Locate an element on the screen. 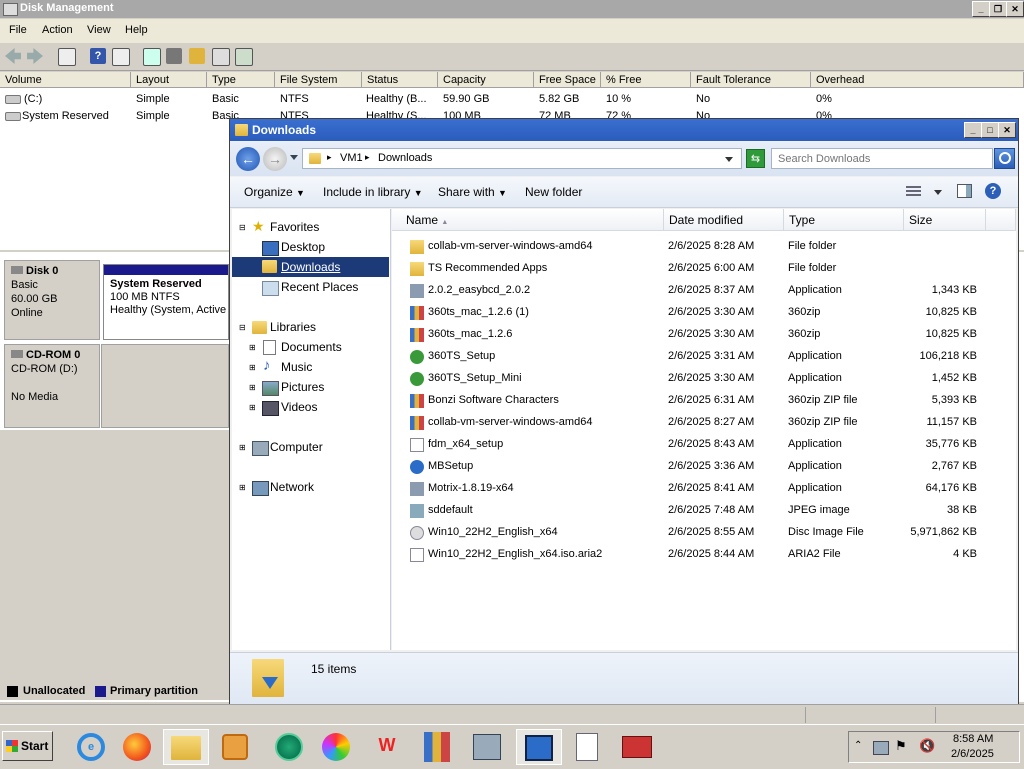 This screenshot has height=769, width=1024. column-date-modified: Date modified is located at coordinates (724, 220).